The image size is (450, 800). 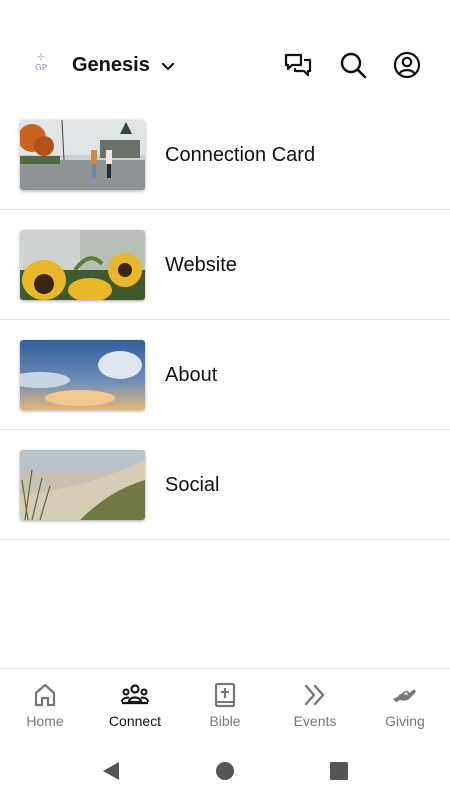 What do you see at coordinates (111, 65) in the screenshot?
I see `church-name: Genesis` at bounding box center [111, 65].